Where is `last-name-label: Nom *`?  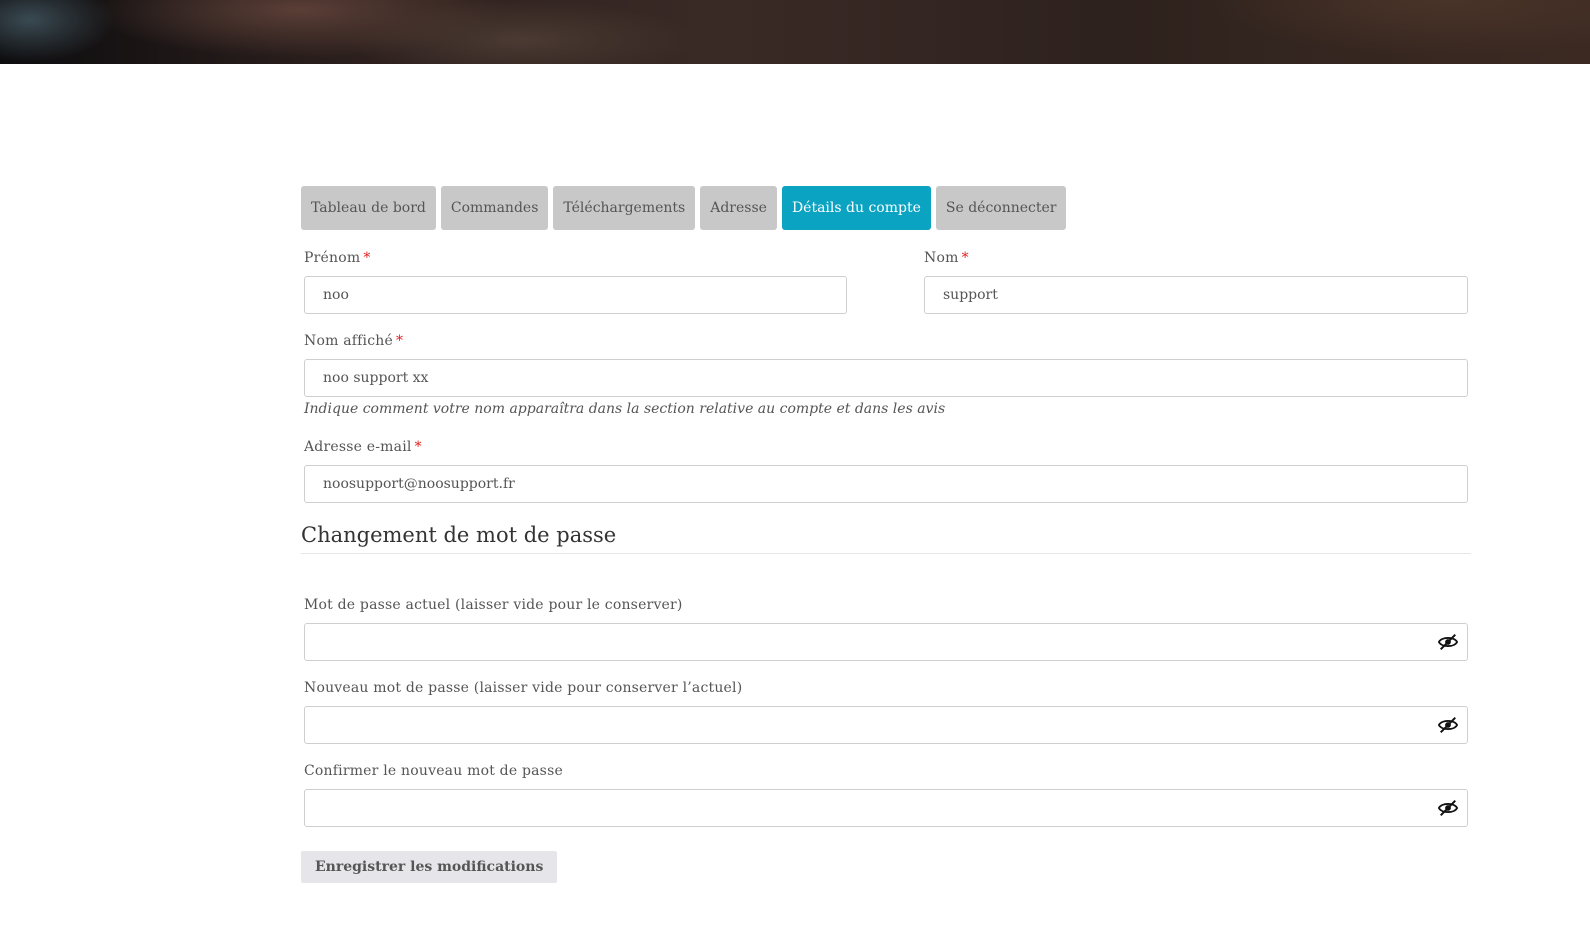
last-name-label: Nom * is located at coordinates (946, 258).